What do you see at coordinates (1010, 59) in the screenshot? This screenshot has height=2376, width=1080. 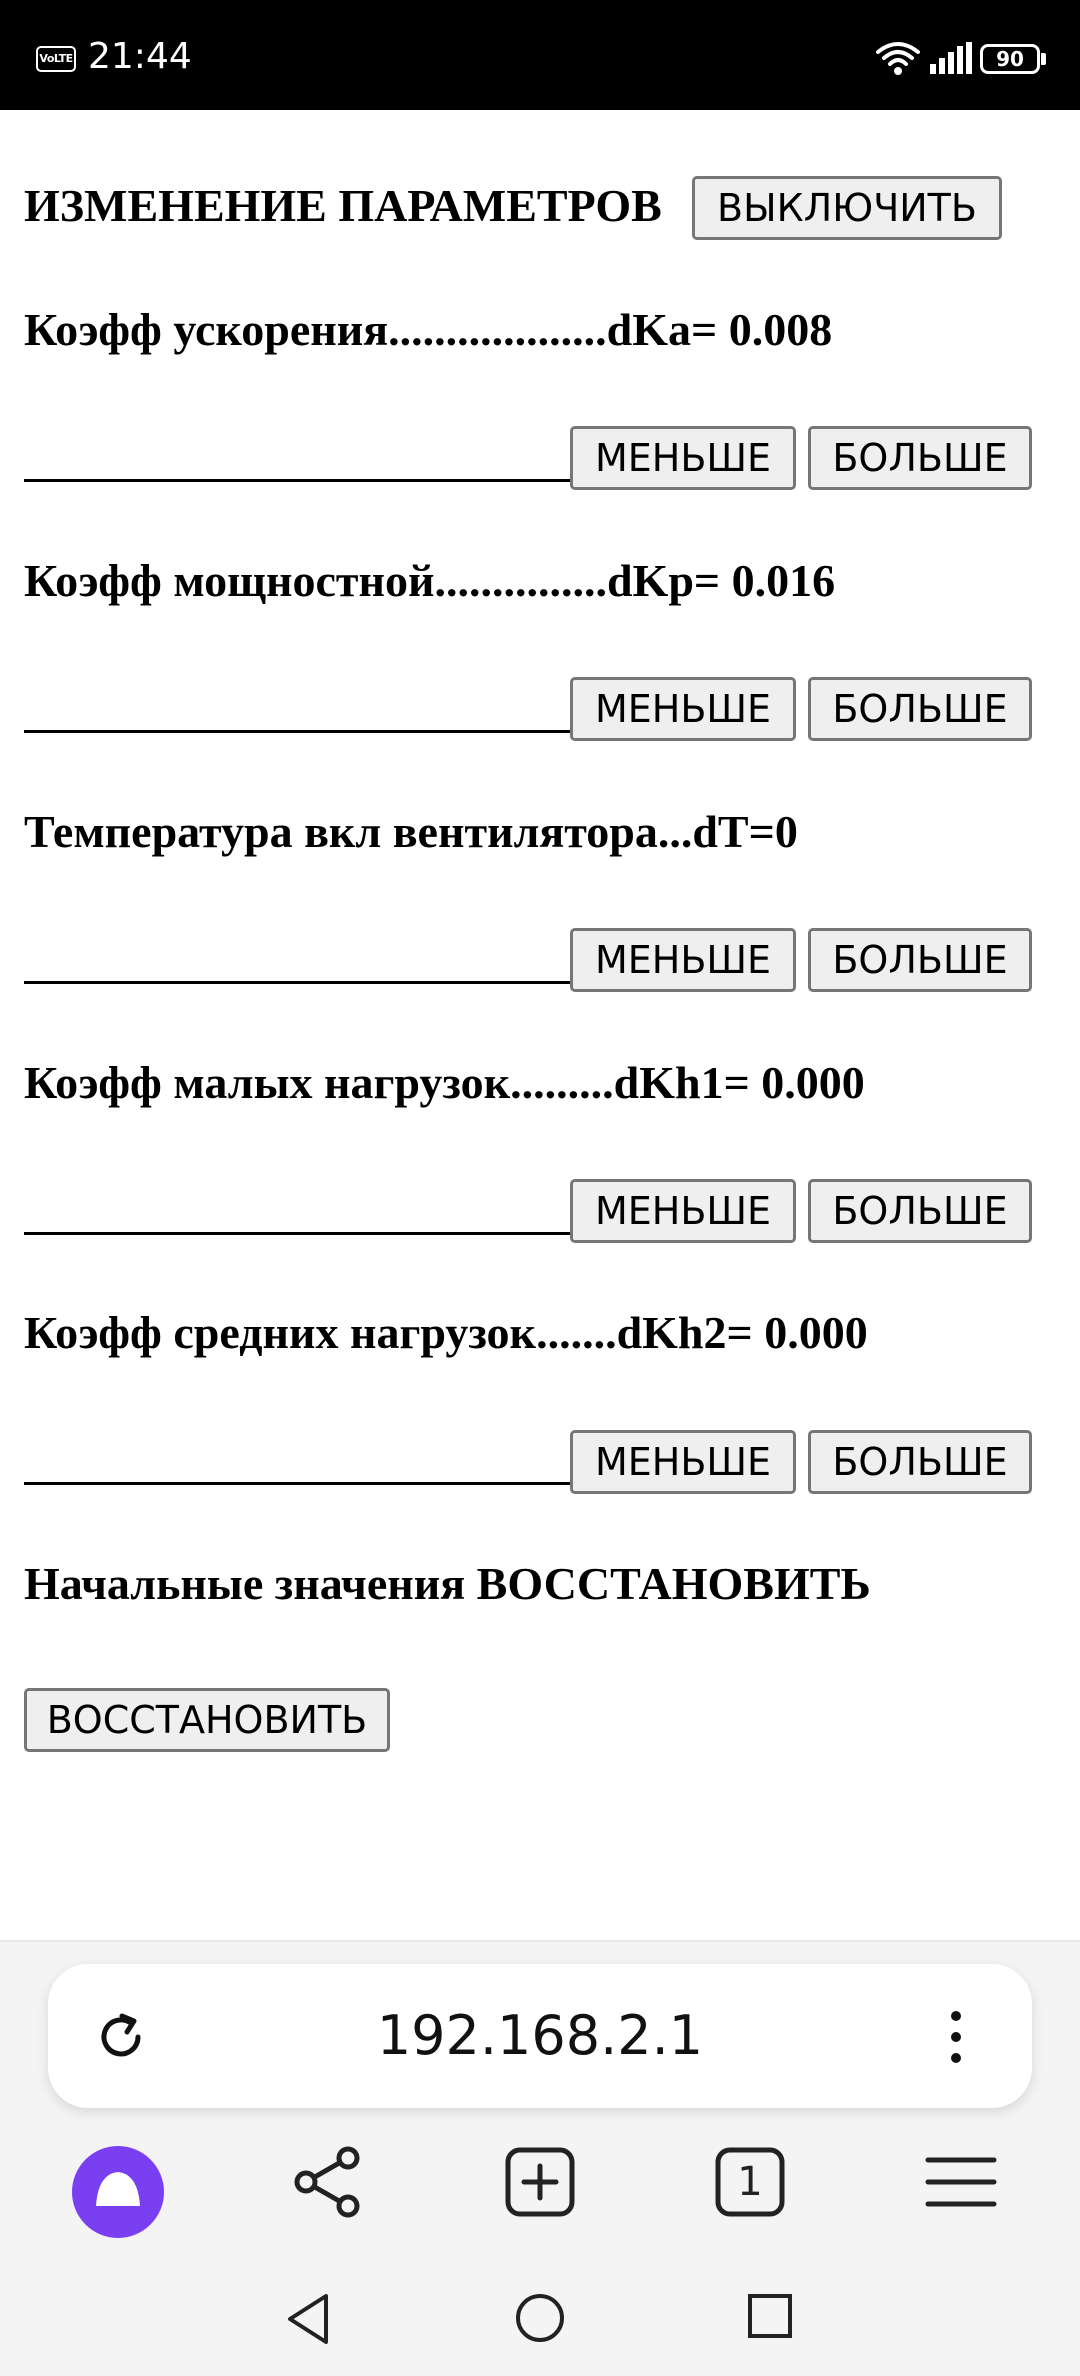 I see `battery-icon: 90` at bounding box center [1010, 59].